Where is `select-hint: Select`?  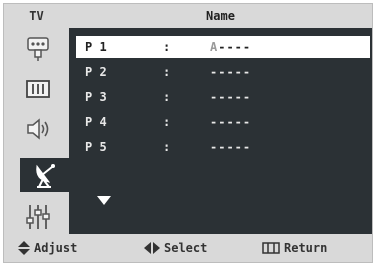 select-hint: Select is located at coordinates (175, 248).